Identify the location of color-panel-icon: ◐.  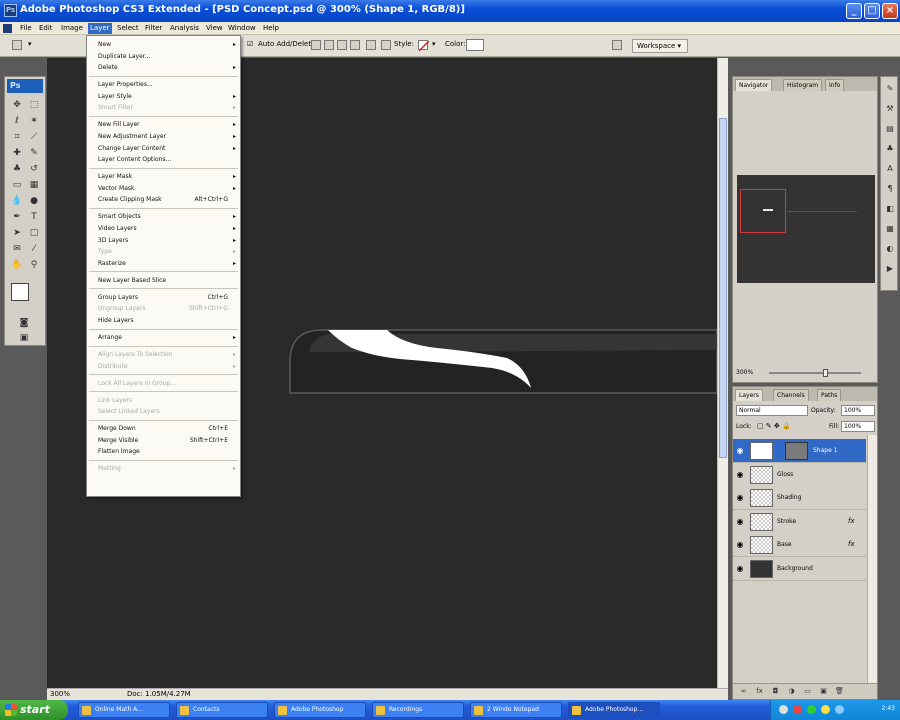
(890, 248).